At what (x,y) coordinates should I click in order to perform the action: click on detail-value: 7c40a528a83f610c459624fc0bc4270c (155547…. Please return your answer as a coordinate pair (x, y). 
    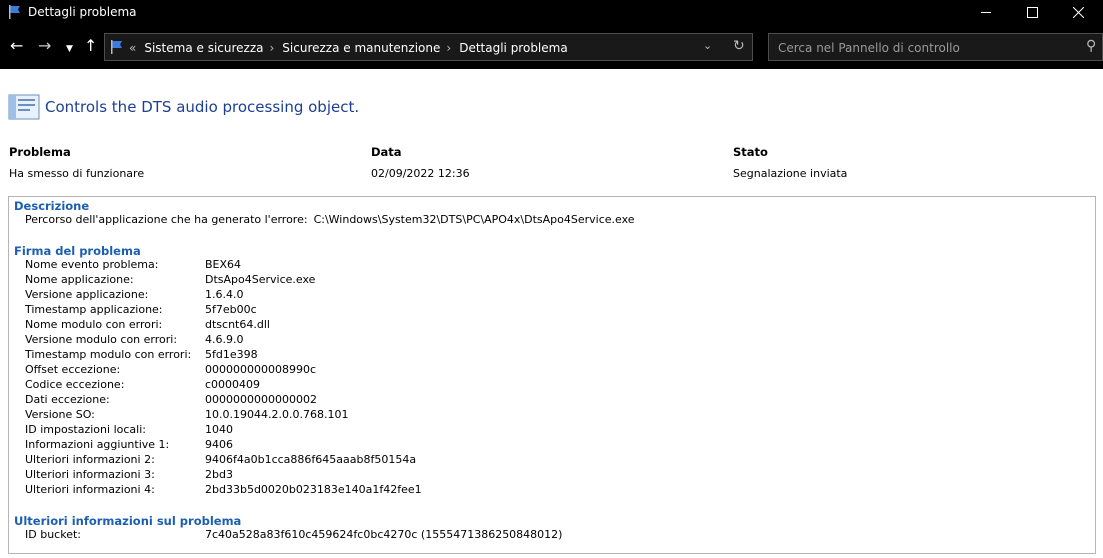
    Looking at the image, I should click on (384, 534).